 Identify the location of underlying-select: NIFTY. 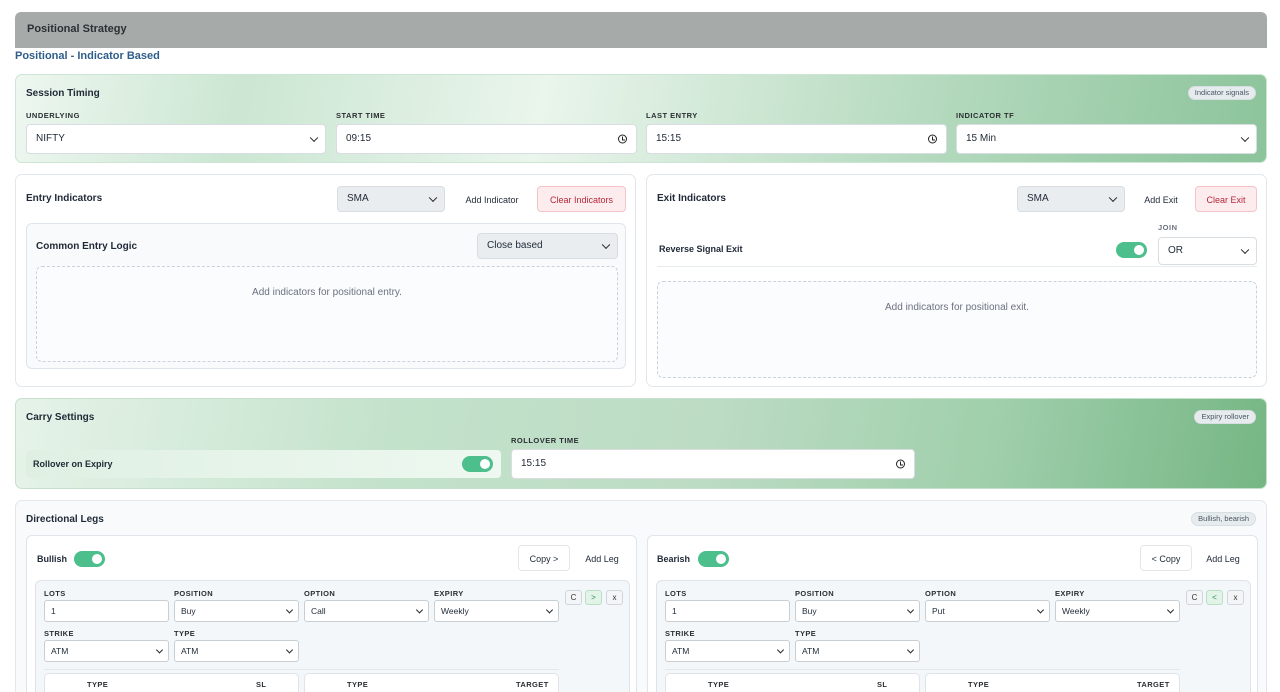
(176, 139).